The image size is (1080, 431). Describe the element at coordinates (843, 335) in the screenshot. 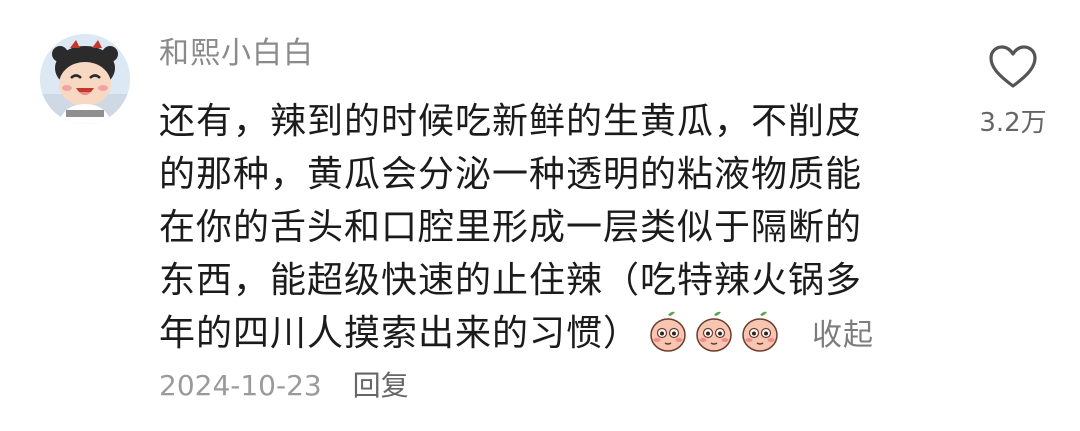

I see `collapse-button: 收起` at that location.